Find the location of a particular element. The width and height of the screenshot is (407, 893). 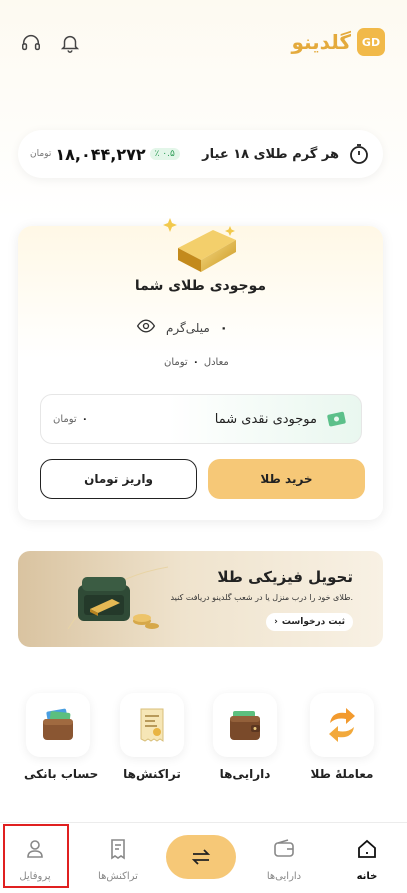

banner-title: تحویل فیزیکی طلا is located at coordinates (285, 577).